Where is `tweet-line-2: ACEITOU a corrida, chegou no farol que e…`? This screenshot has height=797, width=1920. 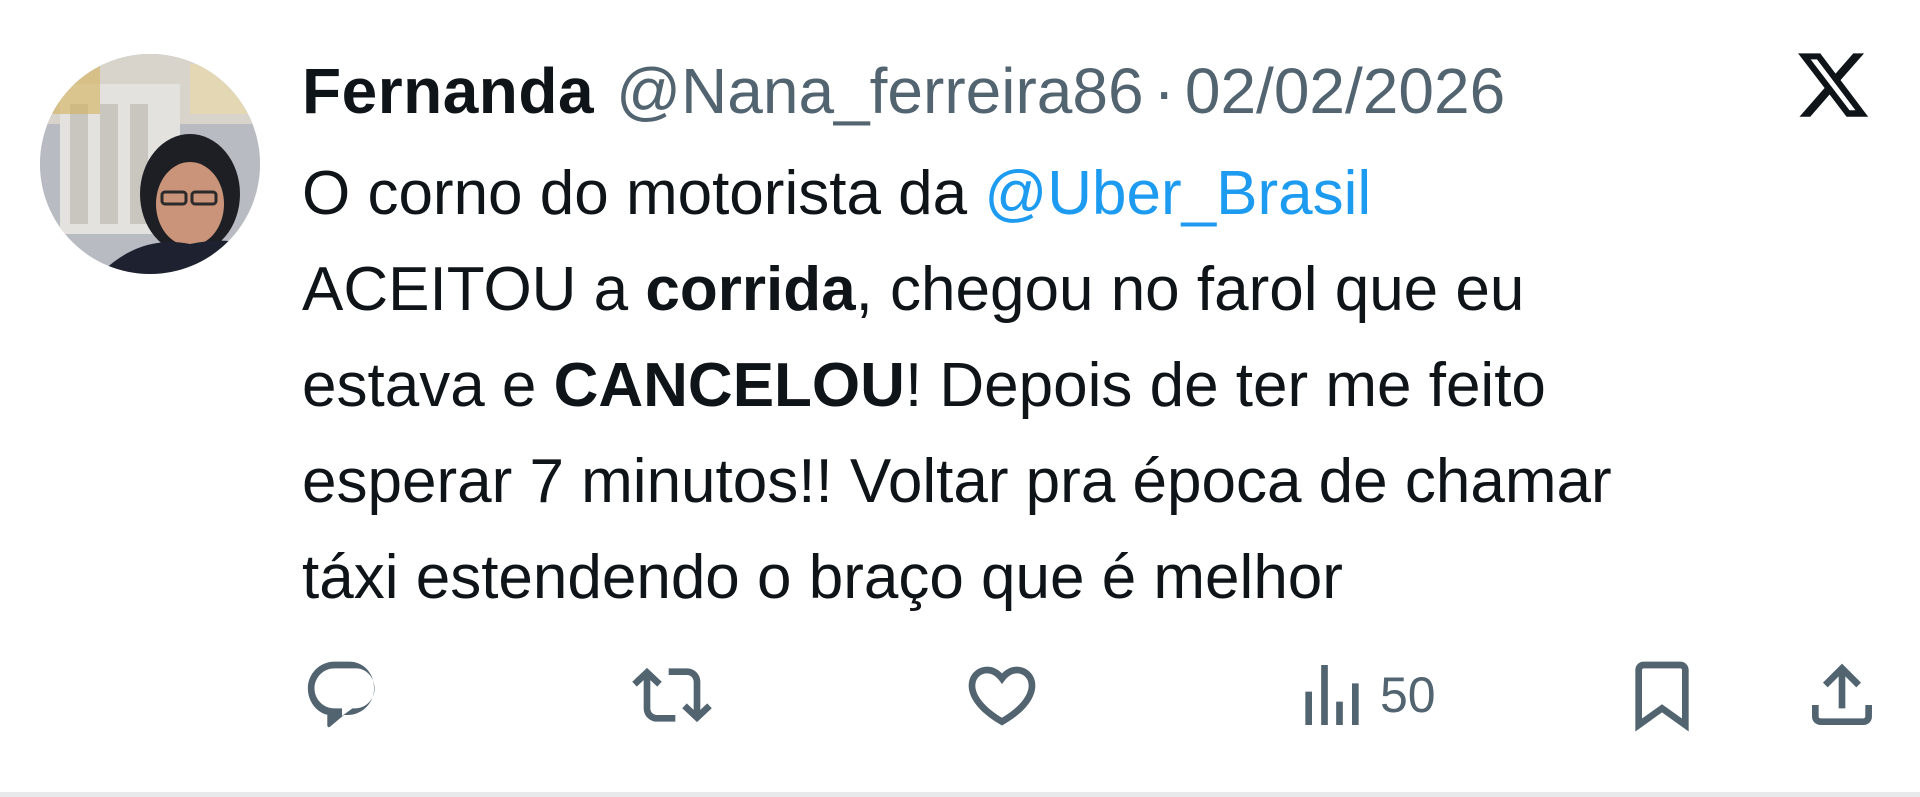 tweet-line-2: ACEITOU a corrida, chegou no farol que e… is located at coordinates (1097, 290).